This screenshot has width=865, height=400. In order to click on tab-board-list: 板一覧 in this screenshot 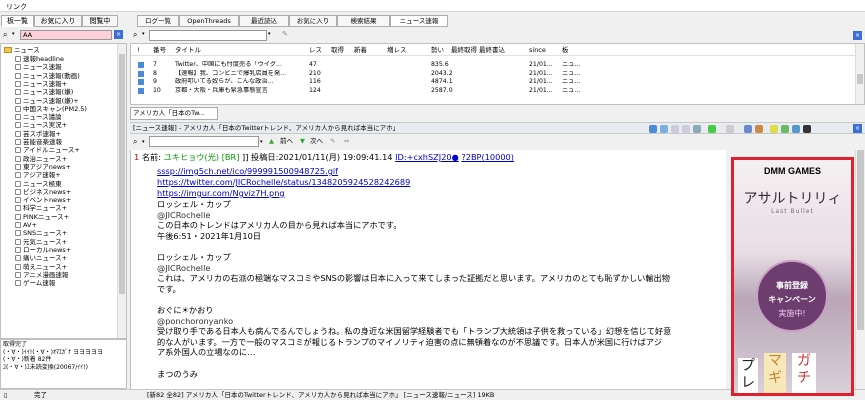, I will do `click(17, 21)`.